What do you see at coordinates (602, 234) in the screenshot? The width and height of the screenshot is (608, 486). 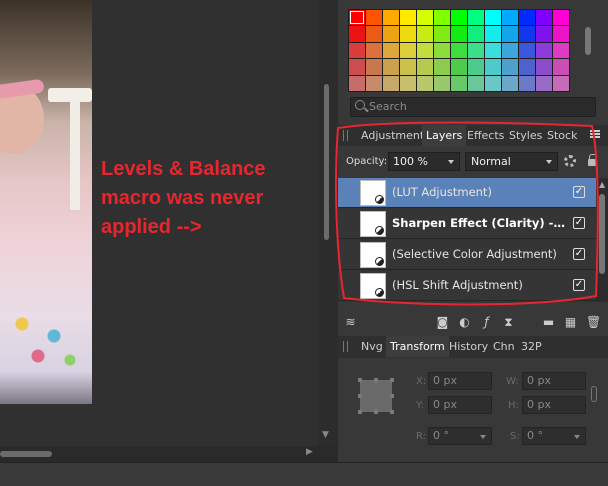 I see `layers-scroll-thumb` at bounding box center [602, 234].